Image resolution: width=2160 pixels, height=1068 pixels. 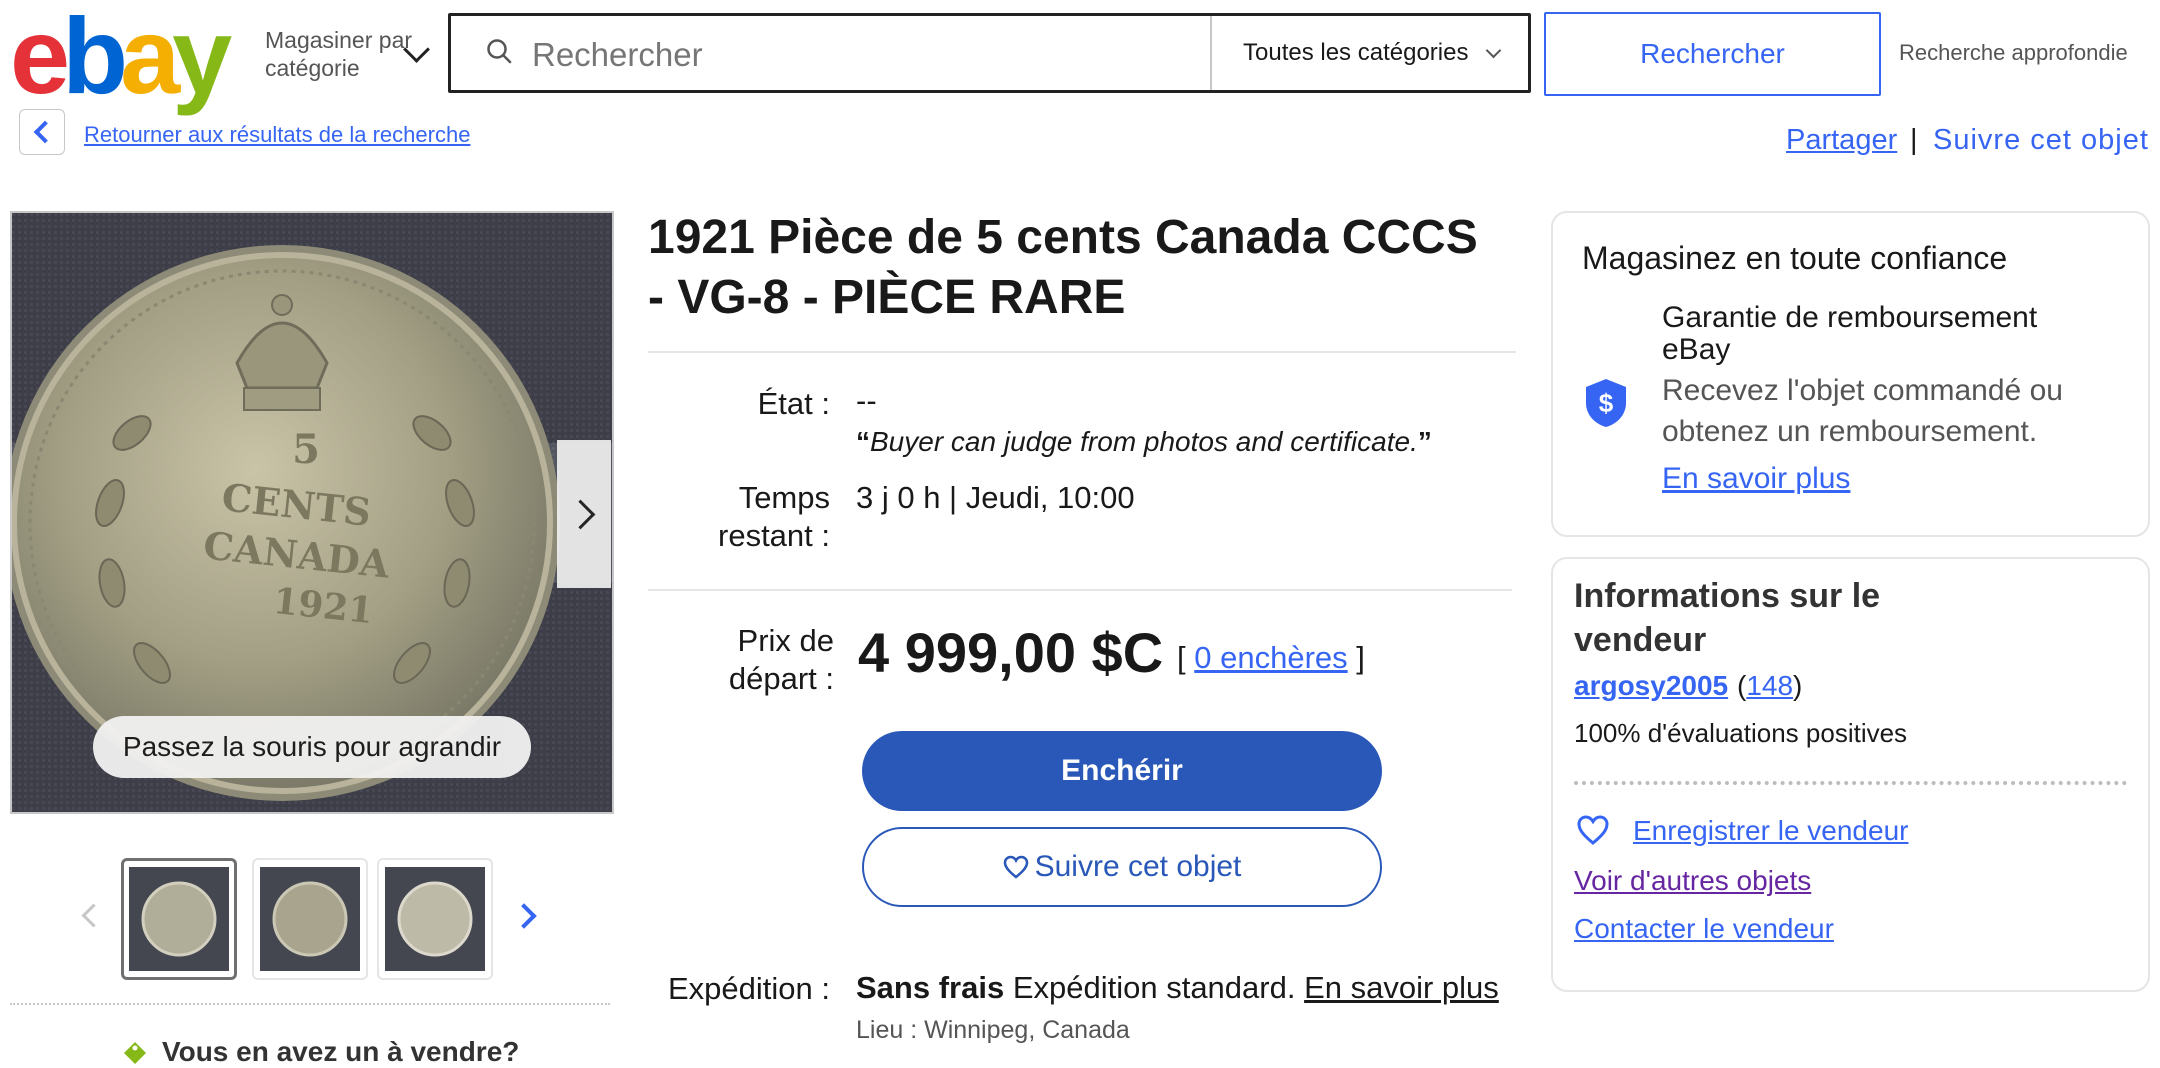 What do you see at coordinates (993, 1030) in the screenshot?
I see `item-location: Lieu : Winnipeg, Canada` at bounding box center [993, 1030].